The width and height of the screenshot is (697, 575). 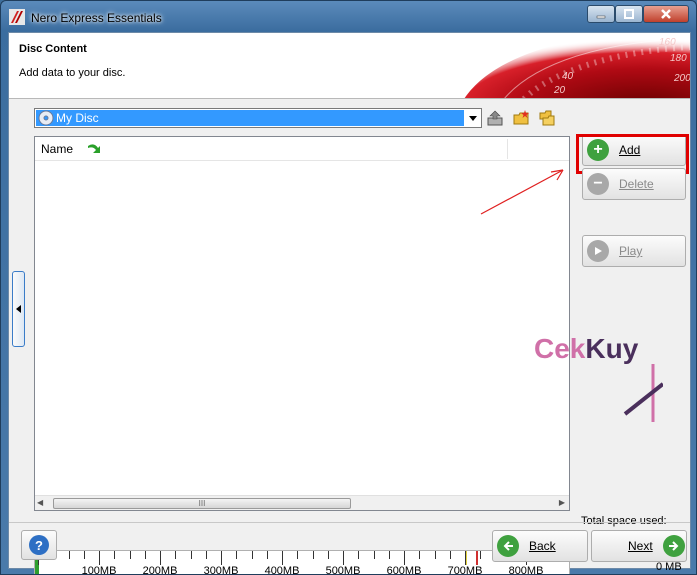 I want to click on sort-arrow-icon, so click(x=95, y=149).